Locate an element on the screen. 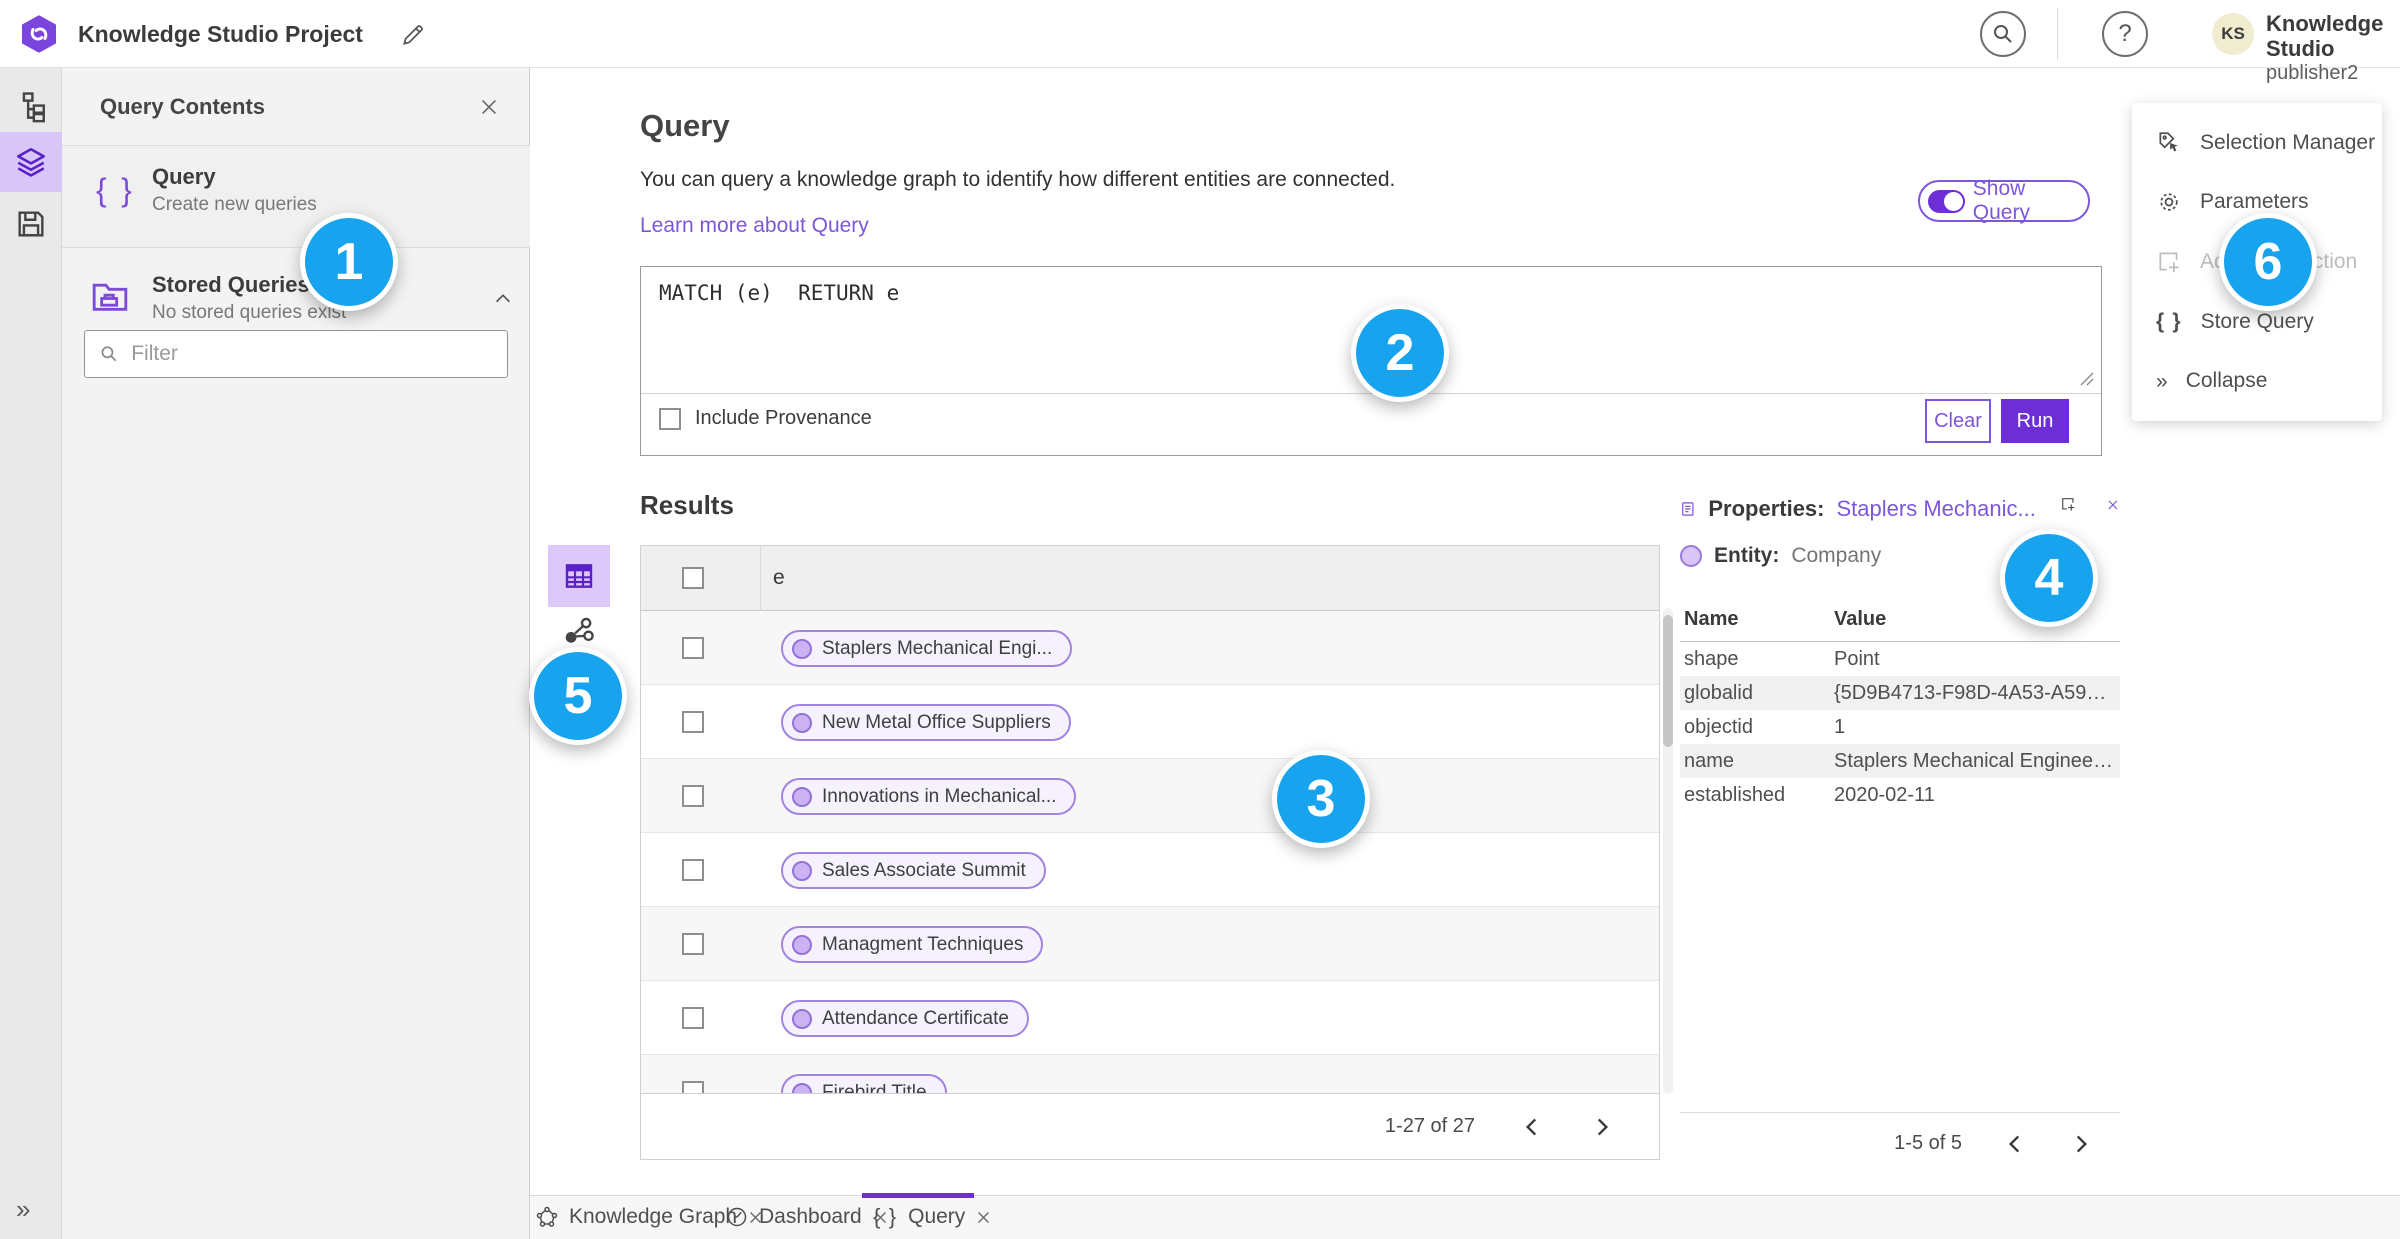 The image size is (2400, 1239). table-icon is located at coordinates (579, 576).